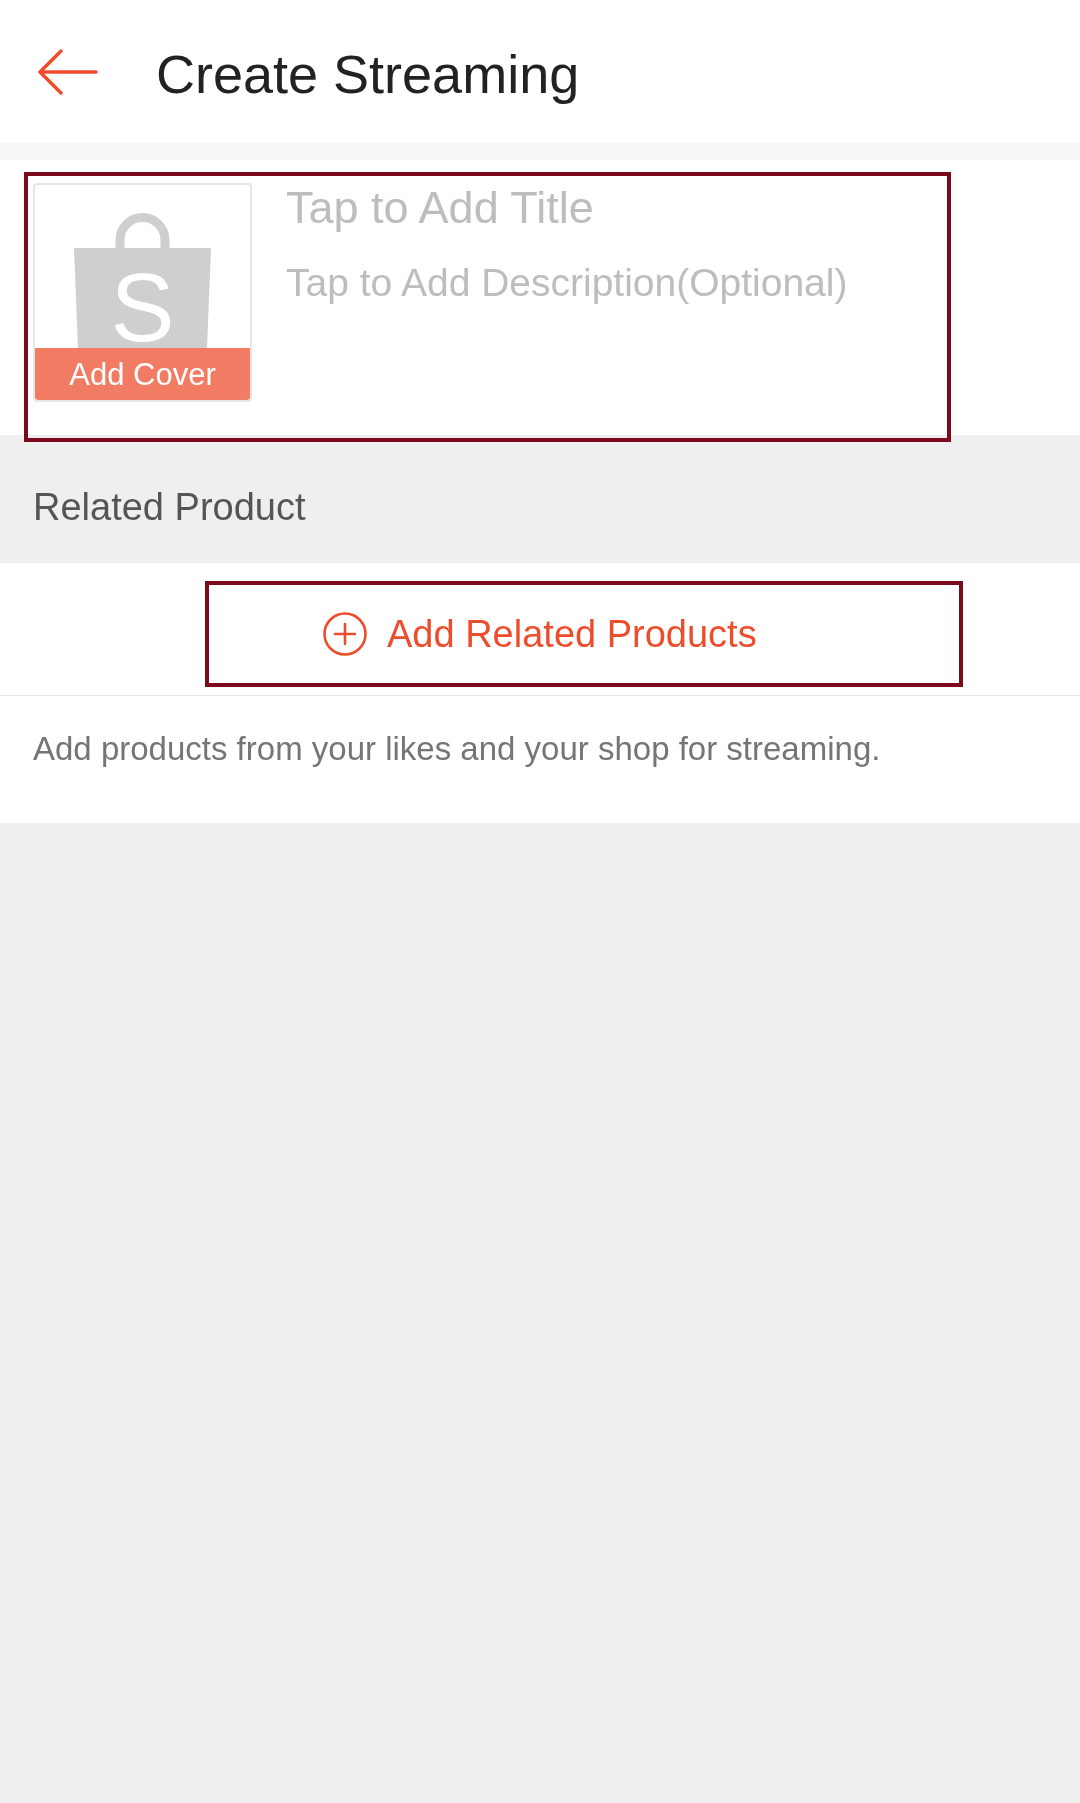 This screenshot has width=1080, height=1803. I want to click on plus-circle-icon, so click(345, 634).